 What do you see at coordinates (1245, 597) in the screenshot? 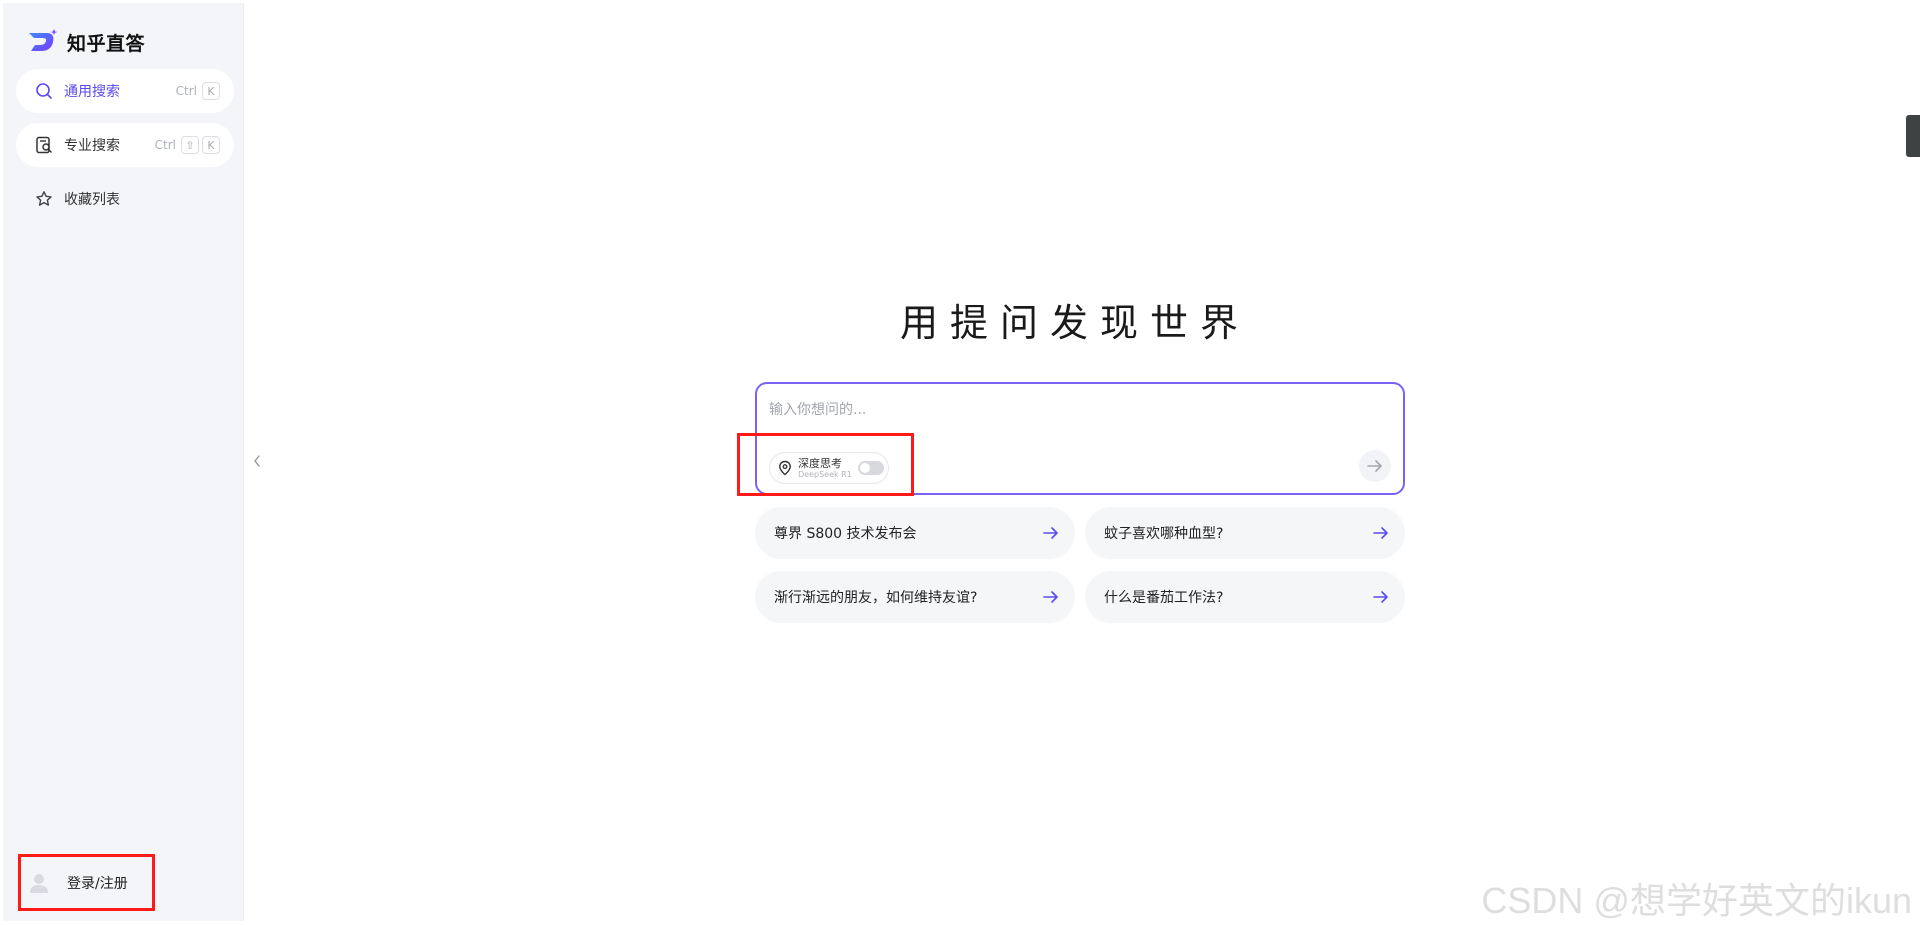
I see `suggestion-card: 什么是番茄工作法?` at bounding box center [1245, 597].